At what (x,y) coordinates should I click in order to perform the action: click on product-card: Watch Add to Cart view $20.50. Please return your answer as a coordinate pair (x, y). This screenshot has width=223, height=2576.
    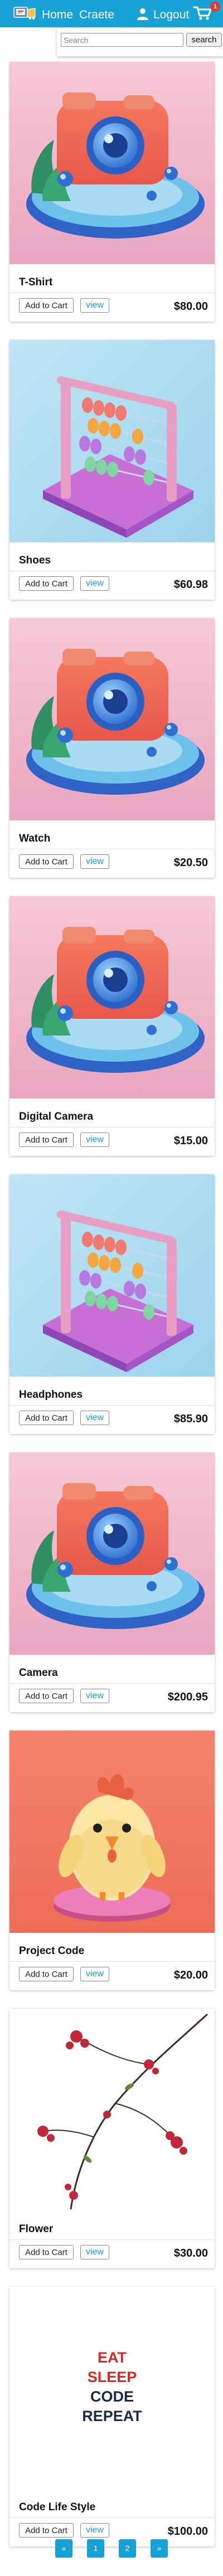
    Looking at the image, I should click on (112, 748).